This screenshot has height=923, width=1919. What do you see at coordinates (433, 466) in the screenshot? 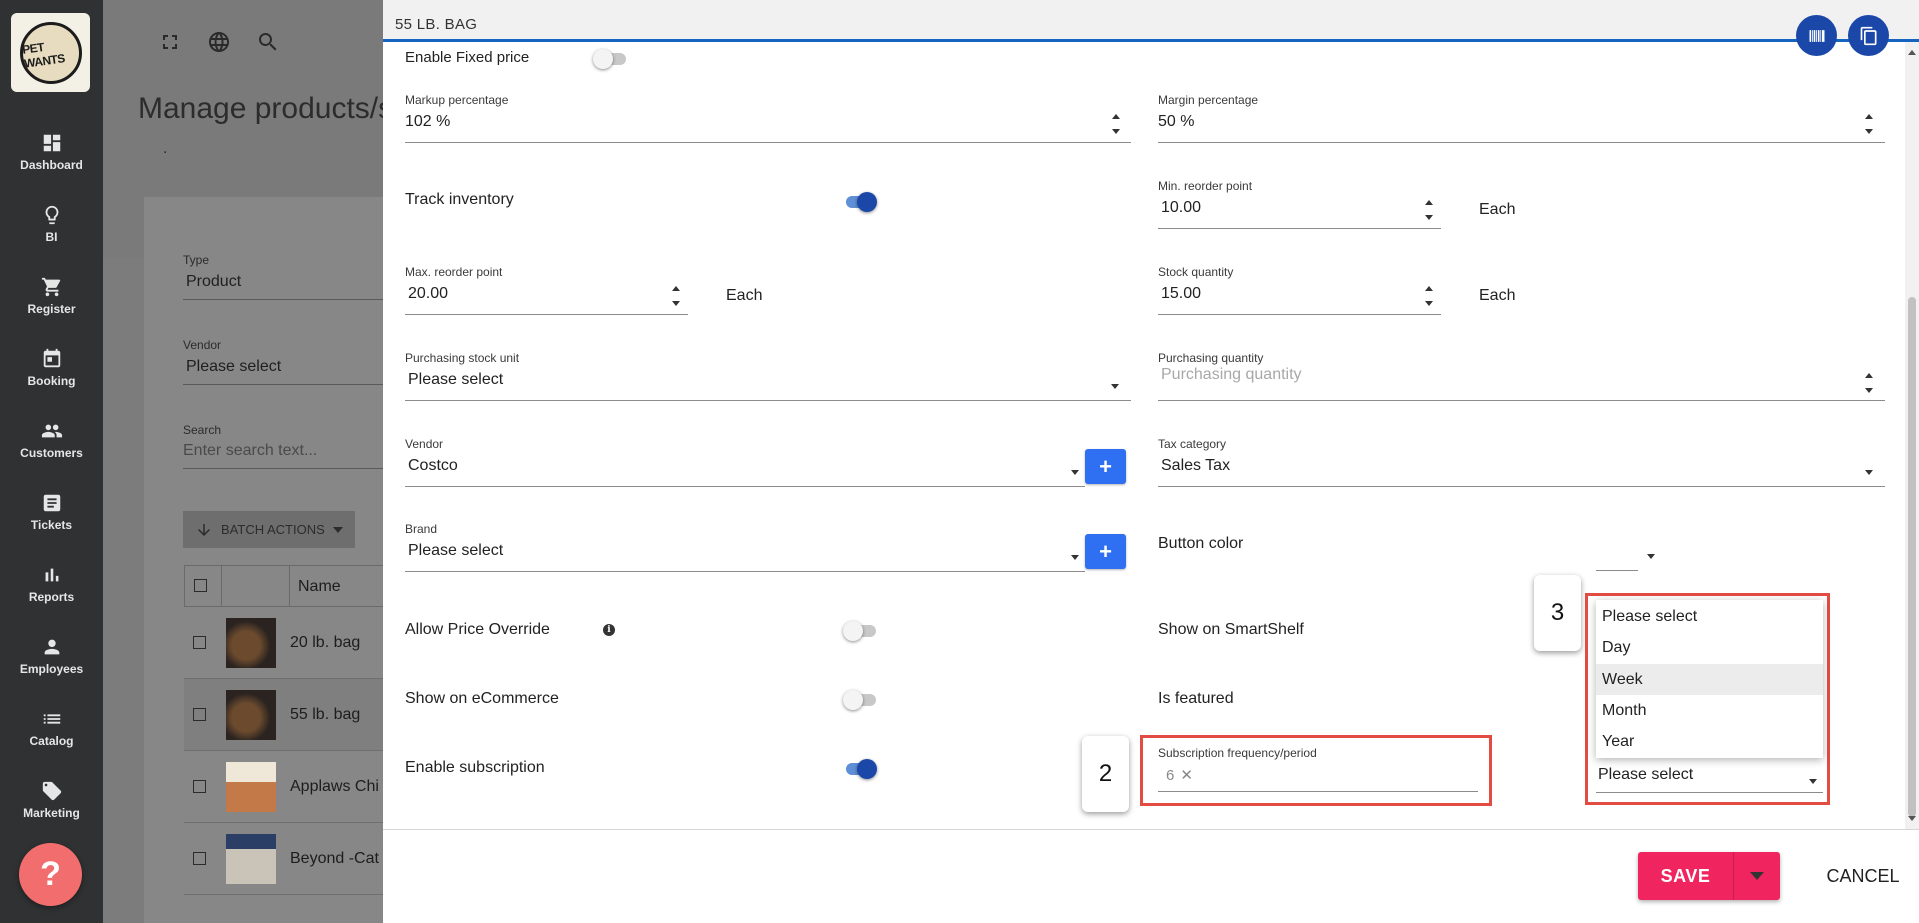
I see `vendor-select: Costco` at bounding box center [433, 466].